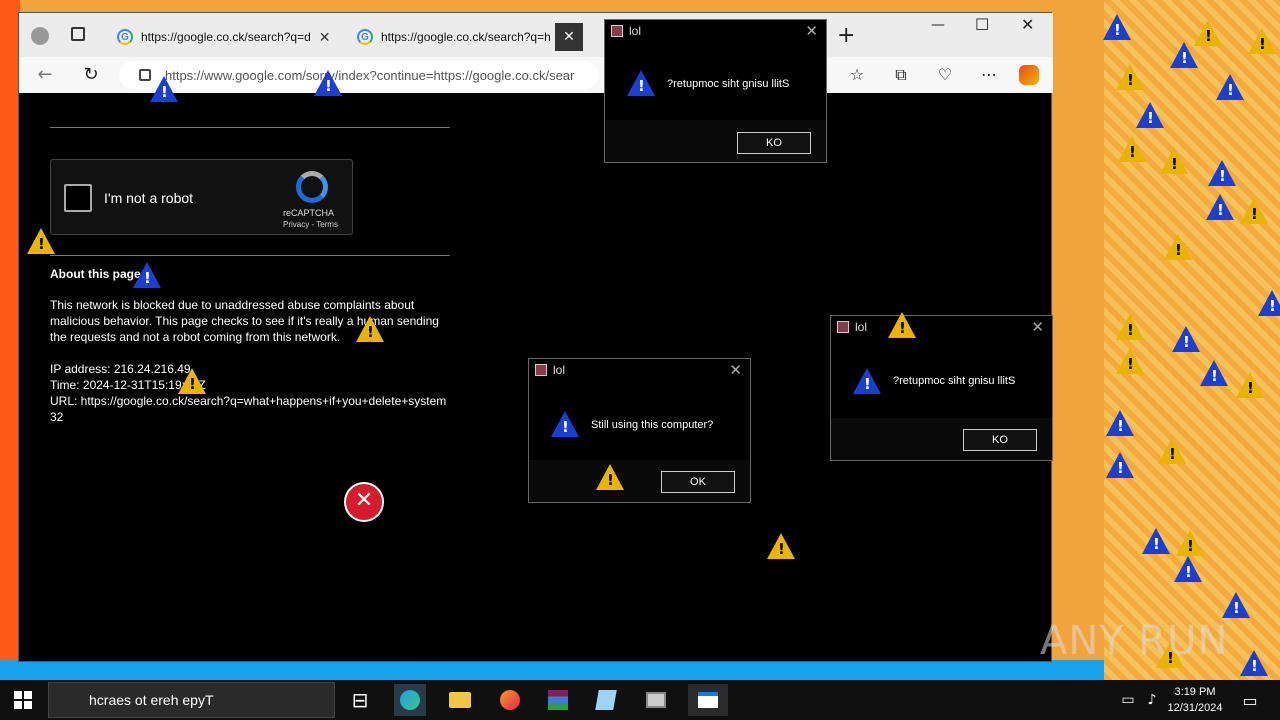 This screenshot has height=720, width=1280. What do you see at coordinates (945, 75) in the screenshot?
I see `browser-essentials-icon: ♡` at bounding box center [945, 75].